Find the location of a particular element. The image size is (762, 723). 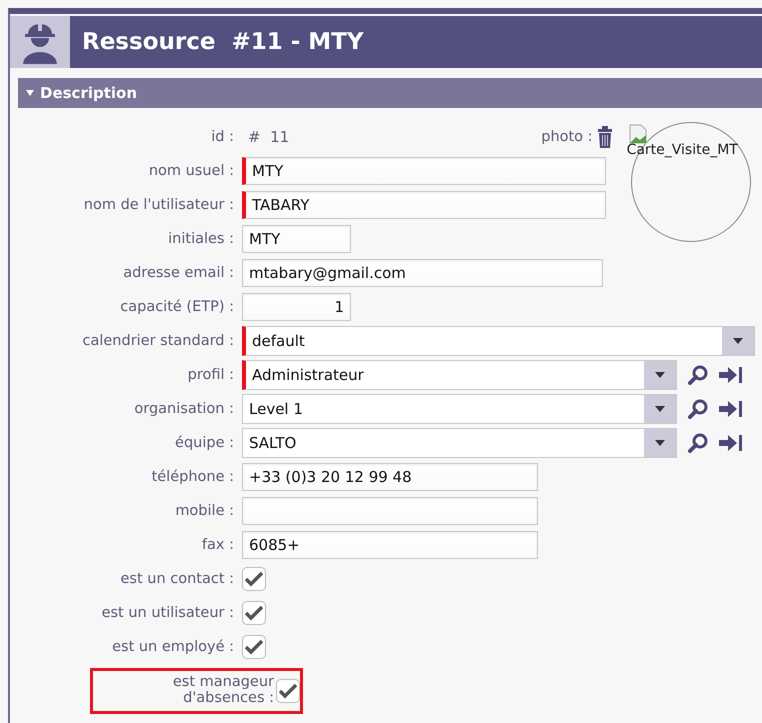

text-field: 6085+ is located at coordinates (390, 545).